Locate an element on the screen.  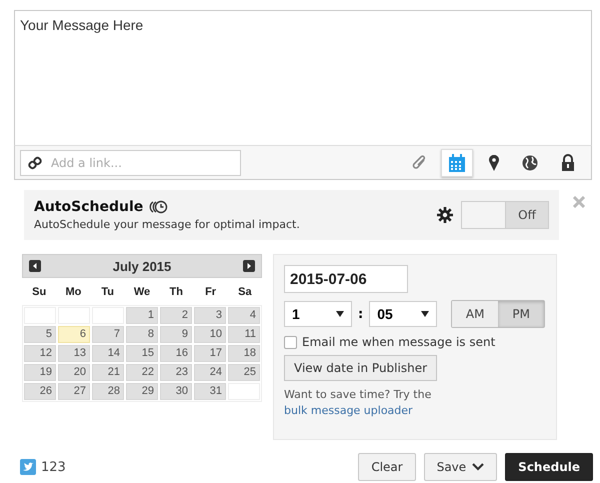
schedule-button: Schedule is located at coordinates (549, 467).